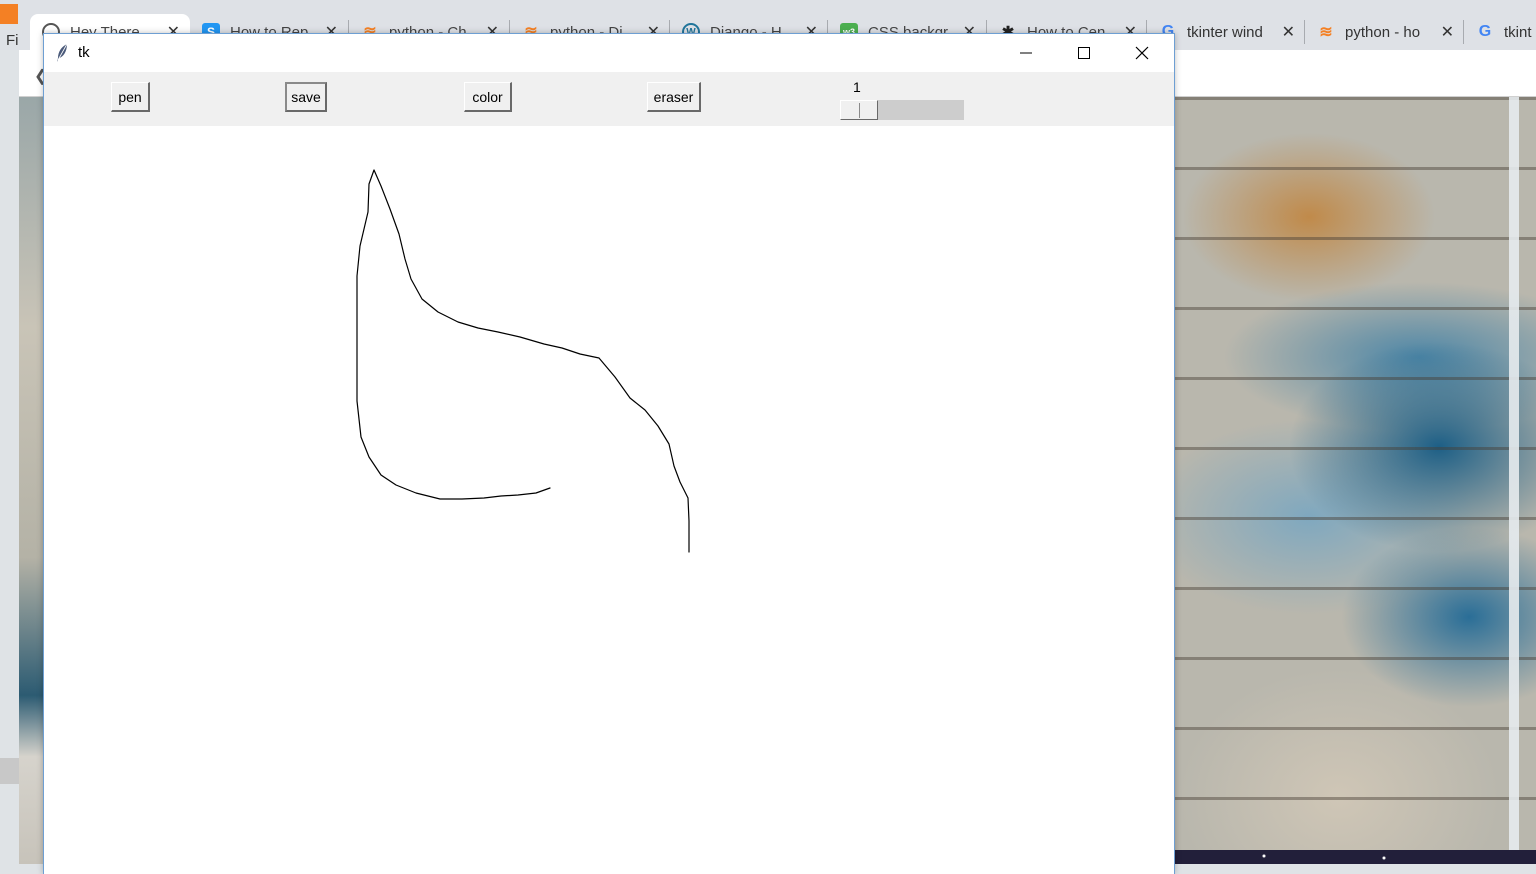  I want to click on close-icon, so click(1142, 53).